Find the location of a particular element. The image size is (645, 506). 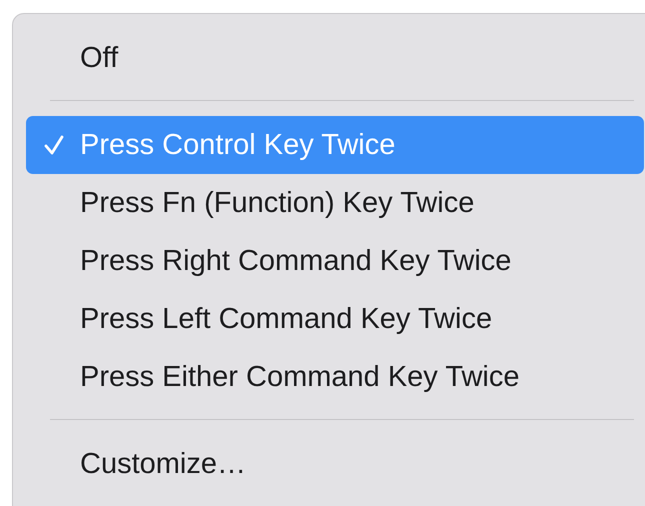

menu-item: Press Right Command Key Twice is located at coordinates (335, 261).